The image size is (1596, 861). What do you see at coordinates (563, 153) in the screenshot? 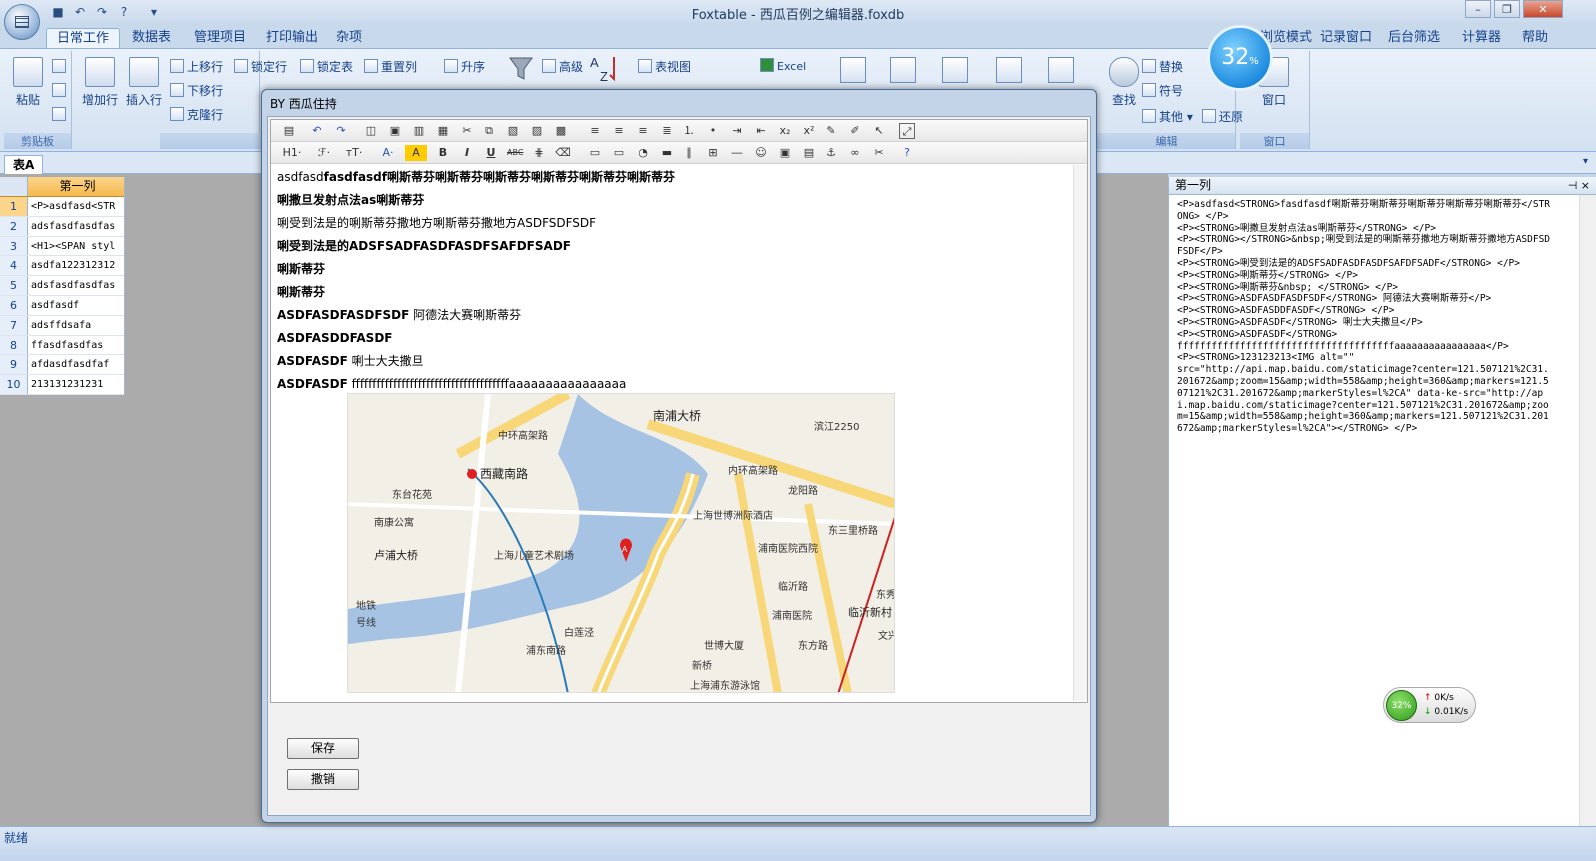
I see `remove-format-icon: ⌫` at bounding box center [563, 153].